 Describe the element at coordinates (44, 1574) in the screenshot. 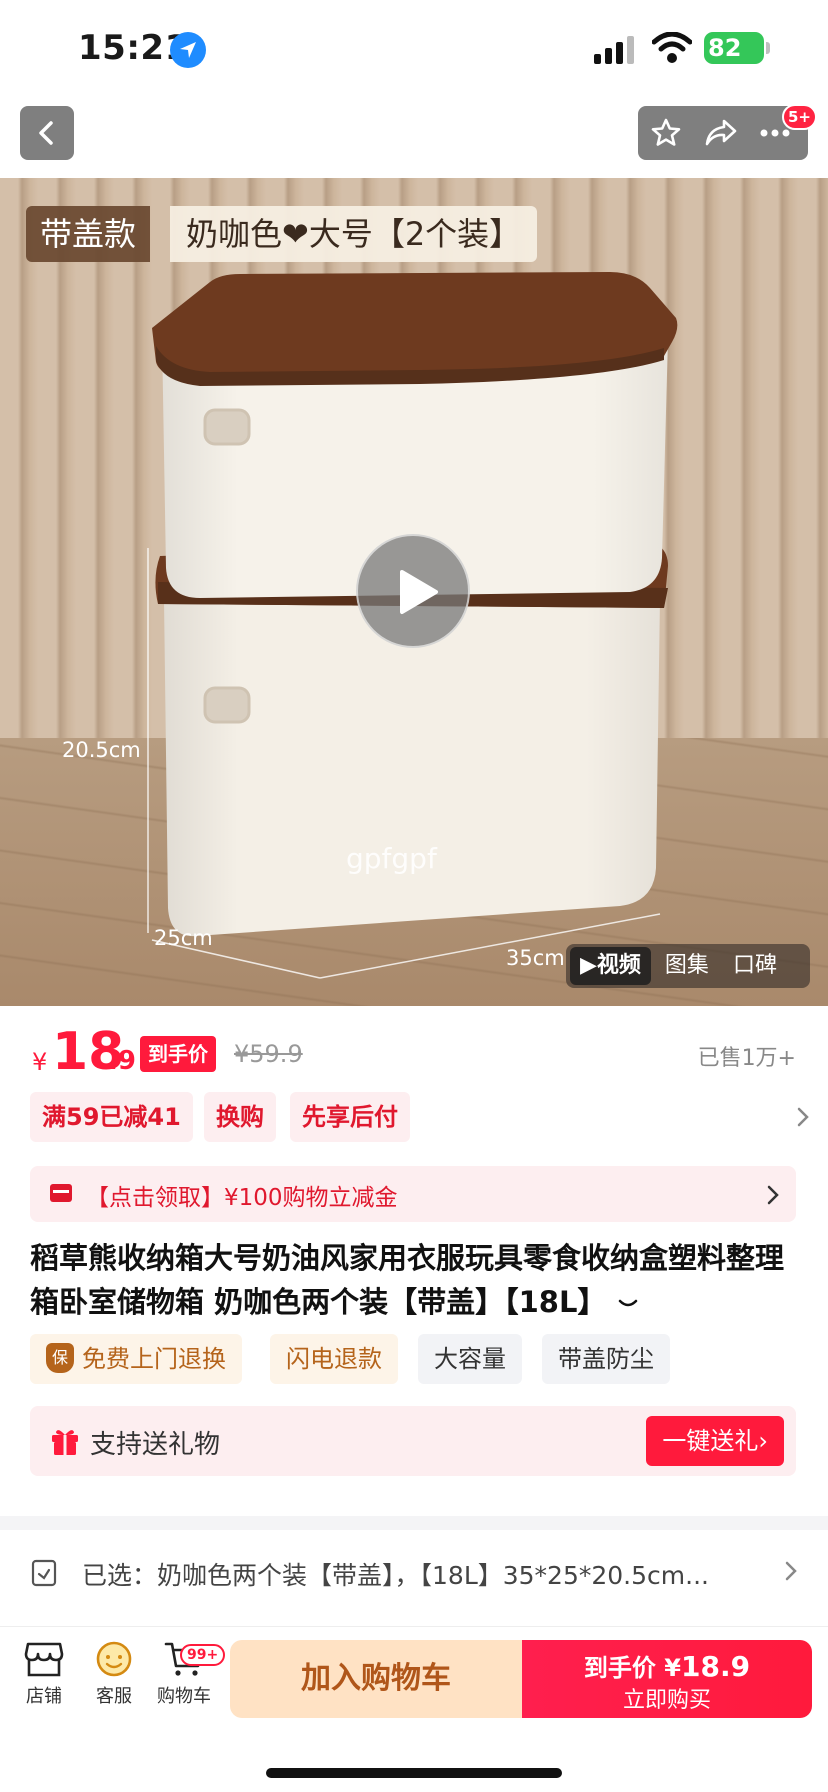

I see `selection-bag-icon` at that location.